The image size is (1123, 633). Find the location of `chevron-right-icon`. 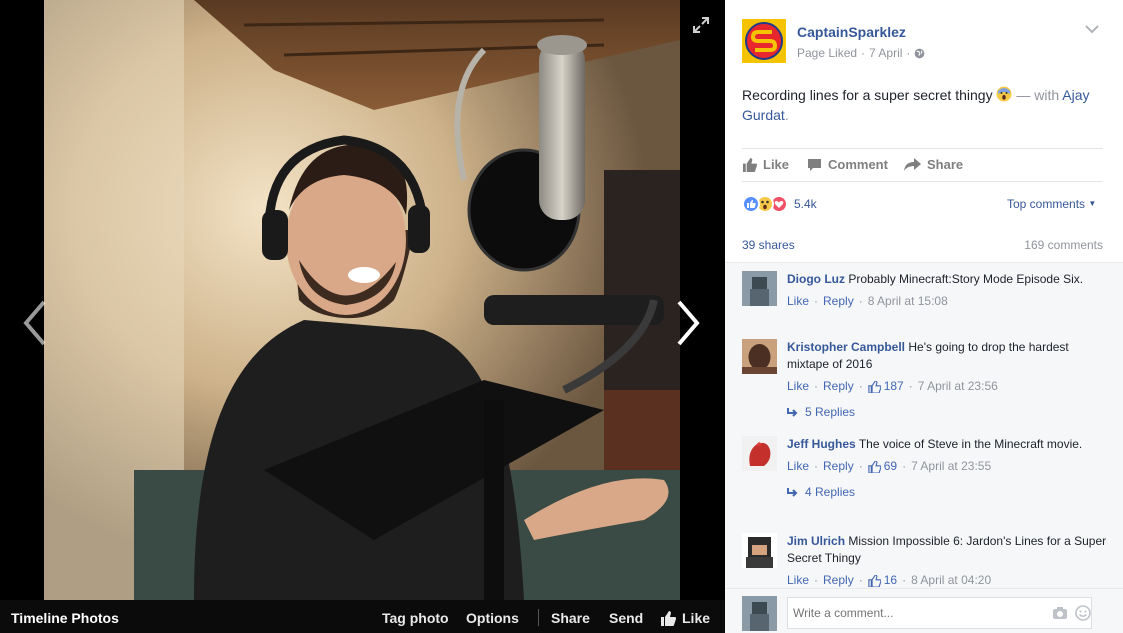

chevron-right-icon is located at coordinates (688, 323).